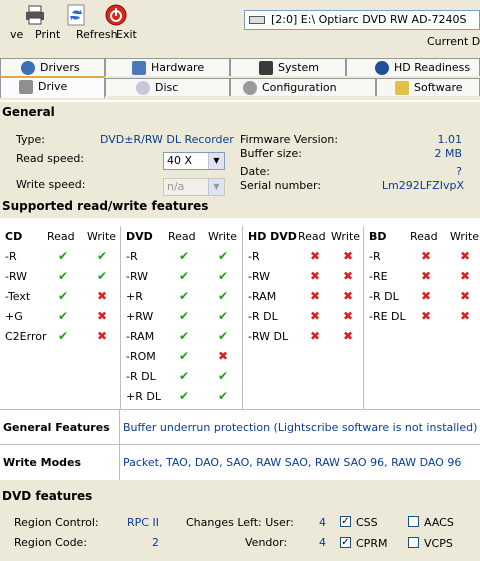 The height and width of the screenshot is (561, 480). I want to click on vcps-checkbox, so click(413, 542).